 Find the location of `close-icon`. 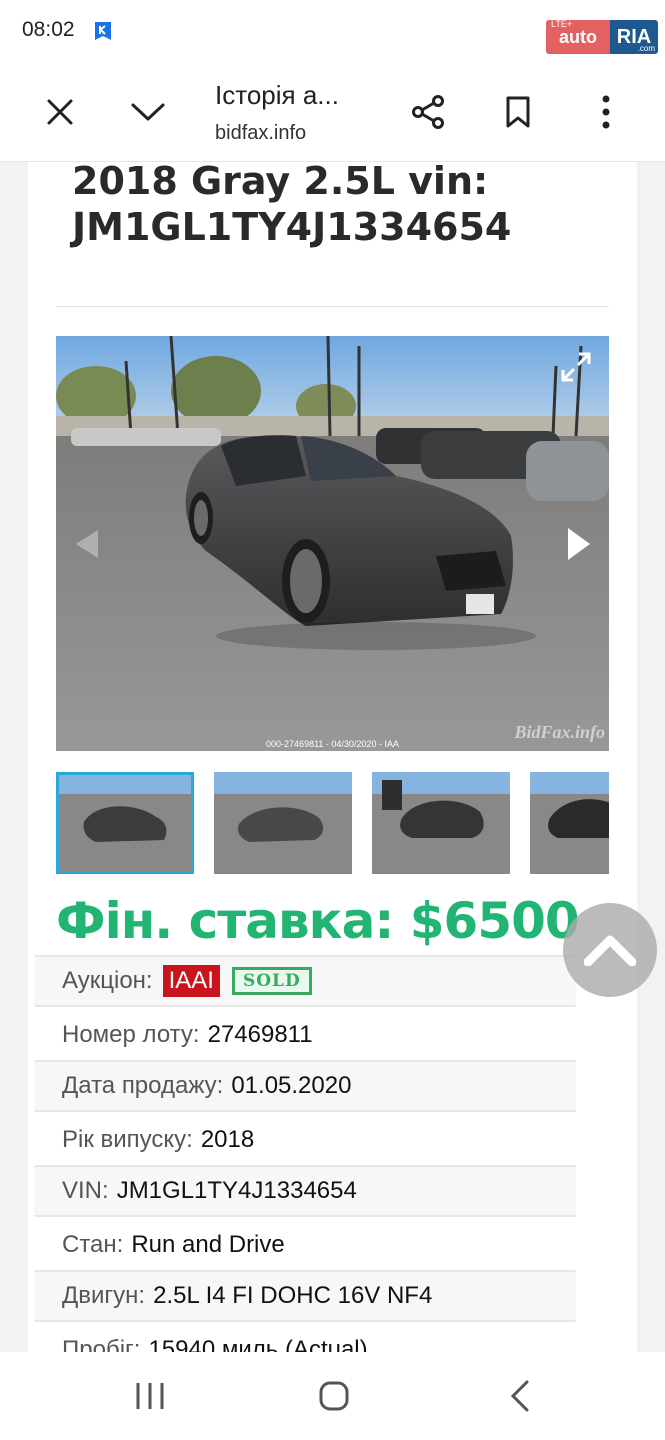

close-icon is located at coordinates (60, 112).